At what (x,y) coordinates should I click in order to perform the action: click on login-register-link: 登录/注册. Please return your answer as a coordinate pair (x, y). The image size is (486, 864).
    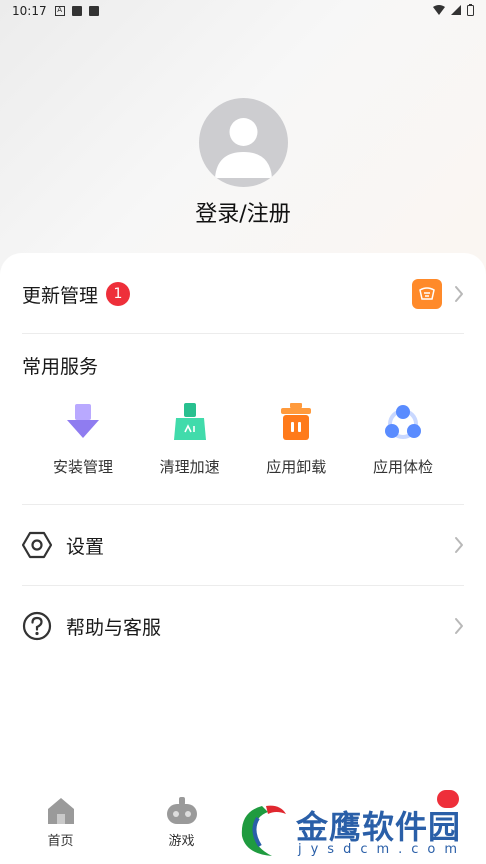
    Looking at the image, I should click on (243, 212).